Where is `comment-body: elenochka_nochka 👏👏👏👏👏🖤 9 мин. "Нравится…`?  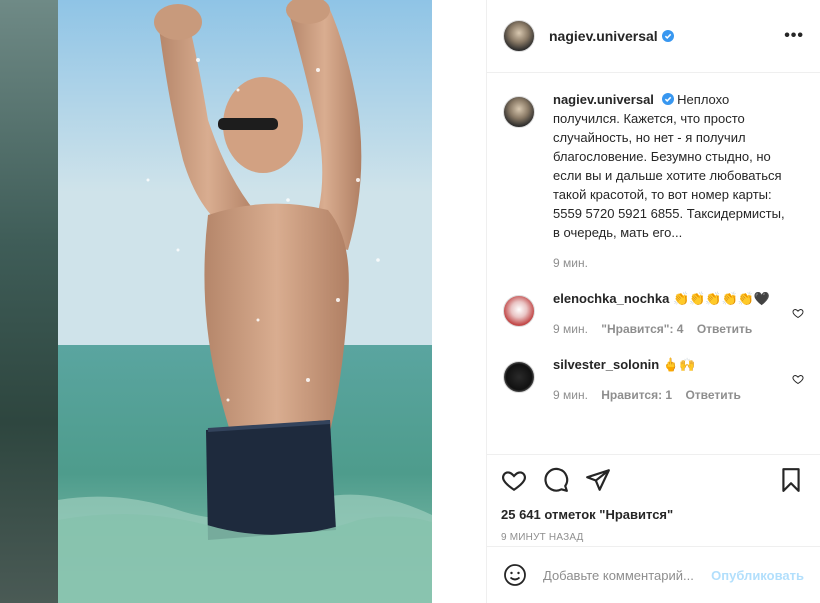 comment-body: elenochka_nochka 👏👏👏👏👏🖤 9 мин. "Нравится… is located at coordinates (672, 314).